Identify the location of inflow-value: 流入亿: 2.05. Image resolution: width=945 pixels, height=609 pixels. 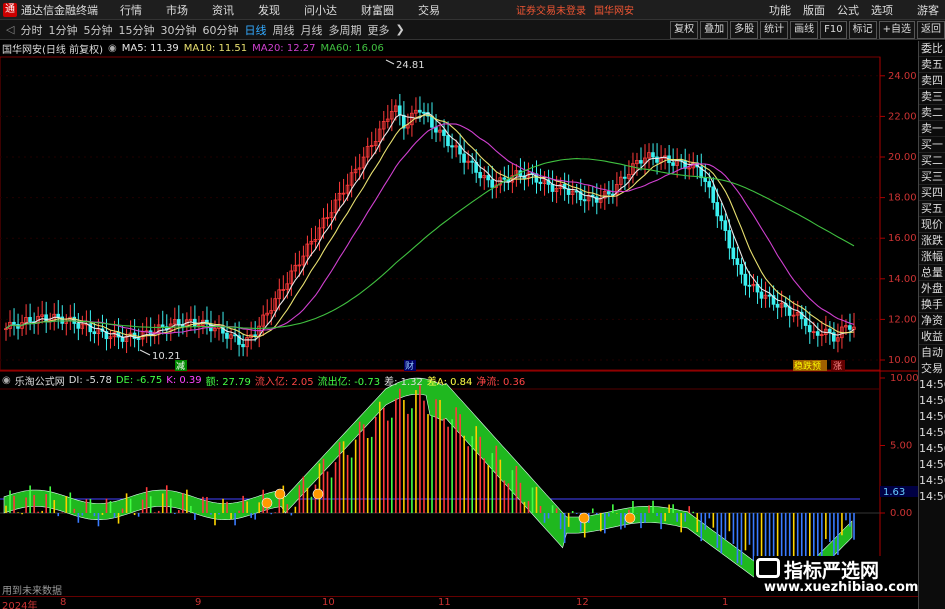
(284, 382).